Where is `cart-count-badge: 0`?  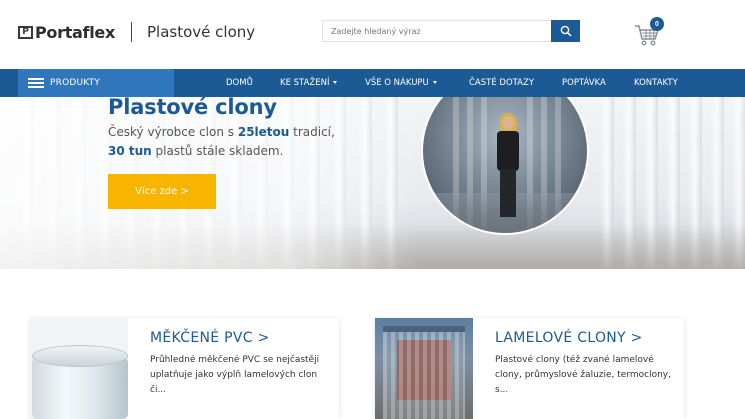
cart-count-badge: 0 is located at coordinates (657, 24).